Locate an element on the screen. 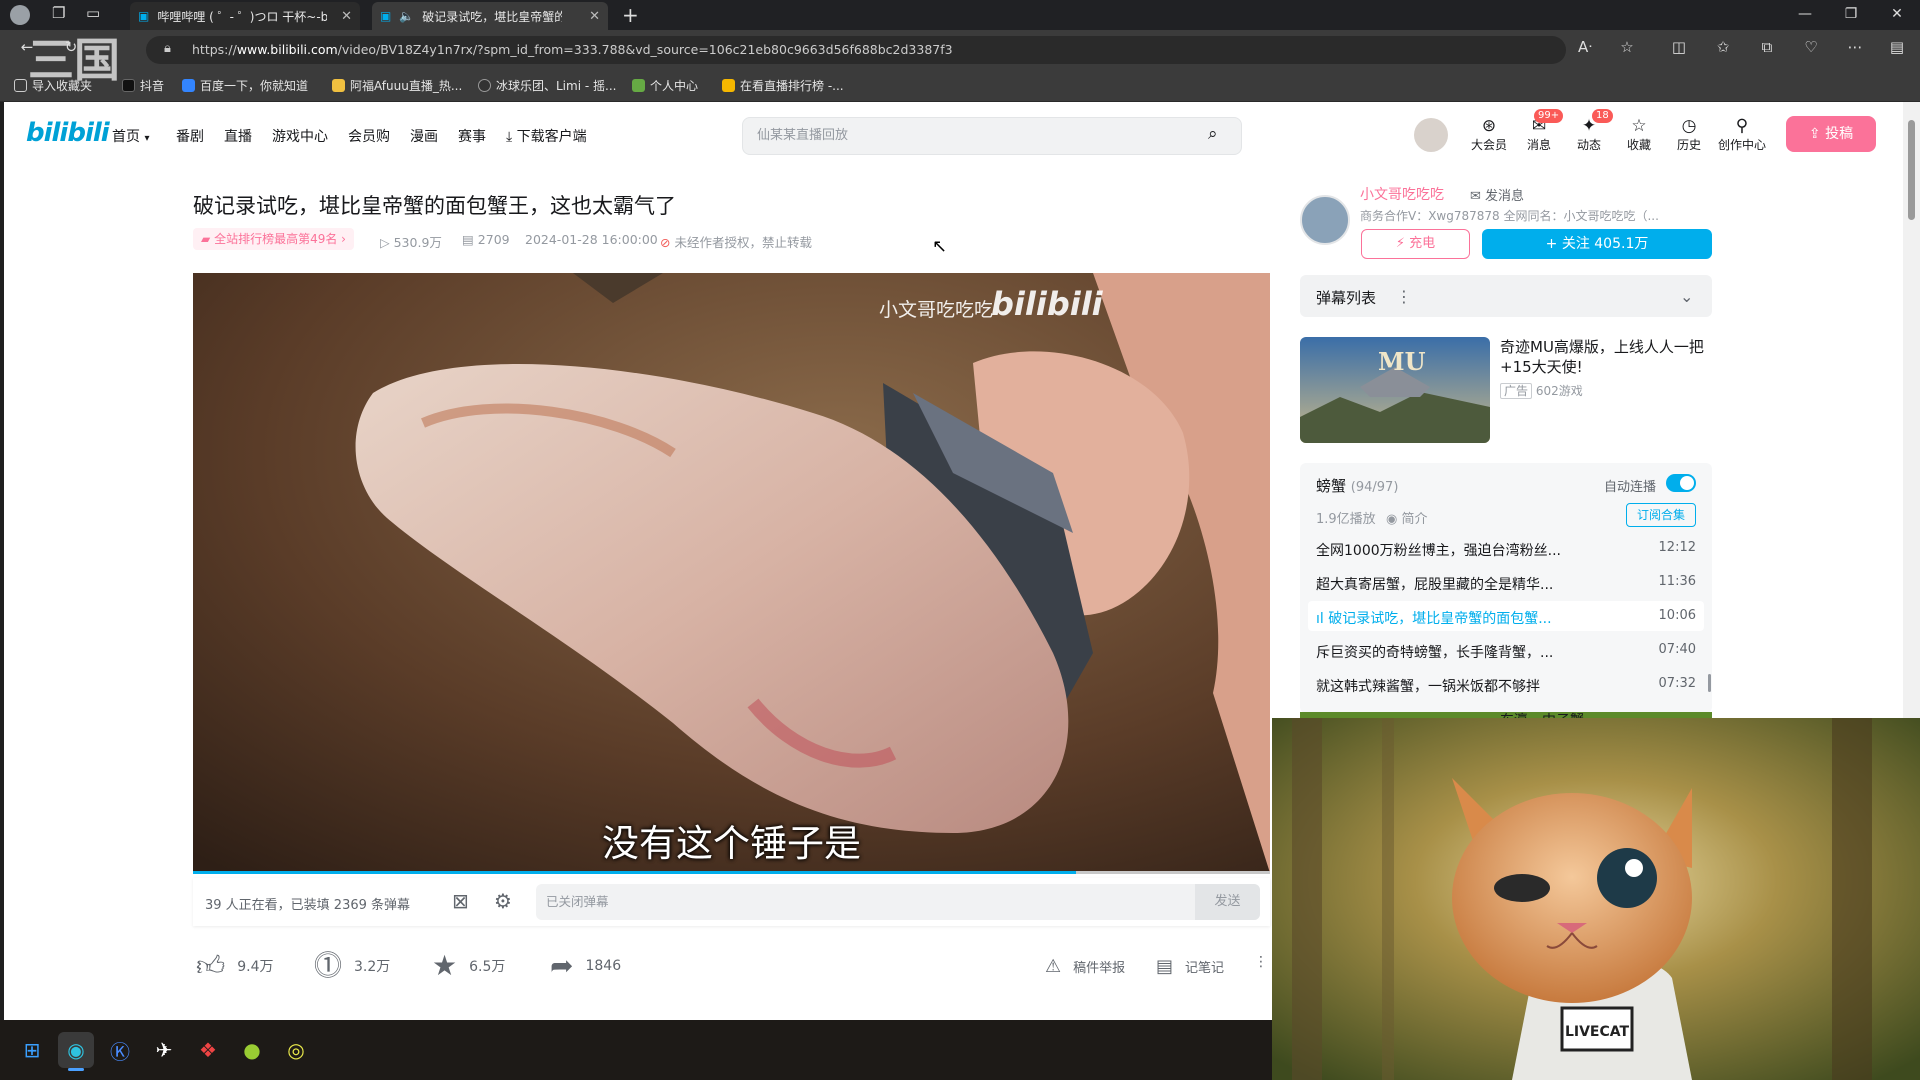 The height and width of the screenshot is (1080, 1920). nav-manga: 漫画 is located at coordinates (424, 136).